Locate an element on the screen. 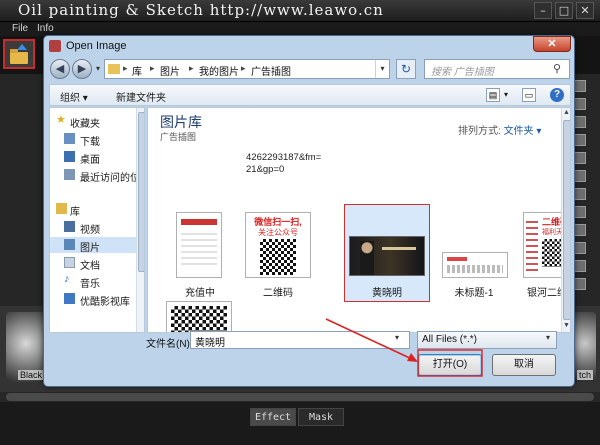 The height and width of the screenshot is (445, 600). file-list-scrollbar: ▲ ▼ is located at coordinates (565, 220).